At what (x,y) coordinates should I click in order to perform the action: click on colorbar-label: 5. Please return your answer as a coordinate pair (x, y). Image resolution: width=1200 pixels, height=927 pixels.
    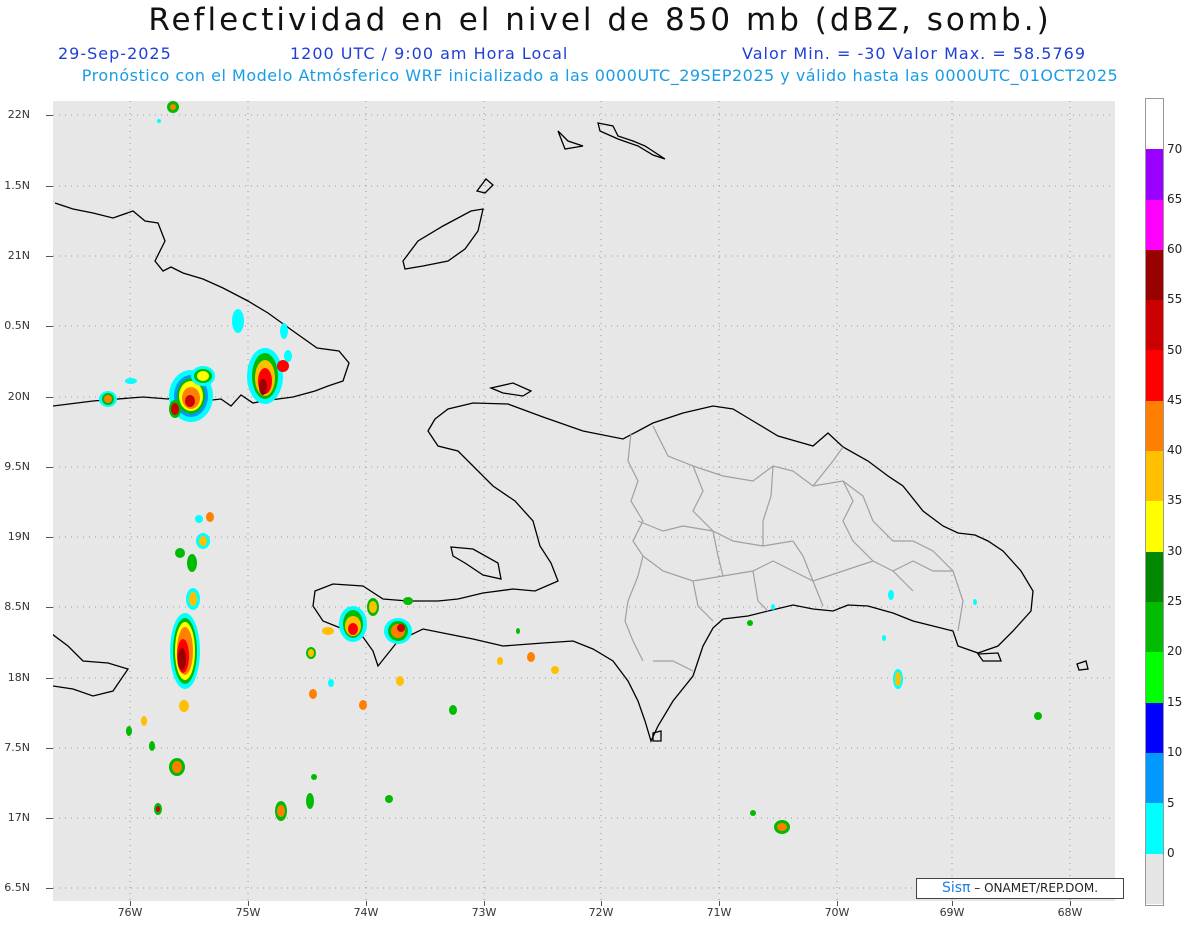
    Looking at the image, I should click on (1171, 803).